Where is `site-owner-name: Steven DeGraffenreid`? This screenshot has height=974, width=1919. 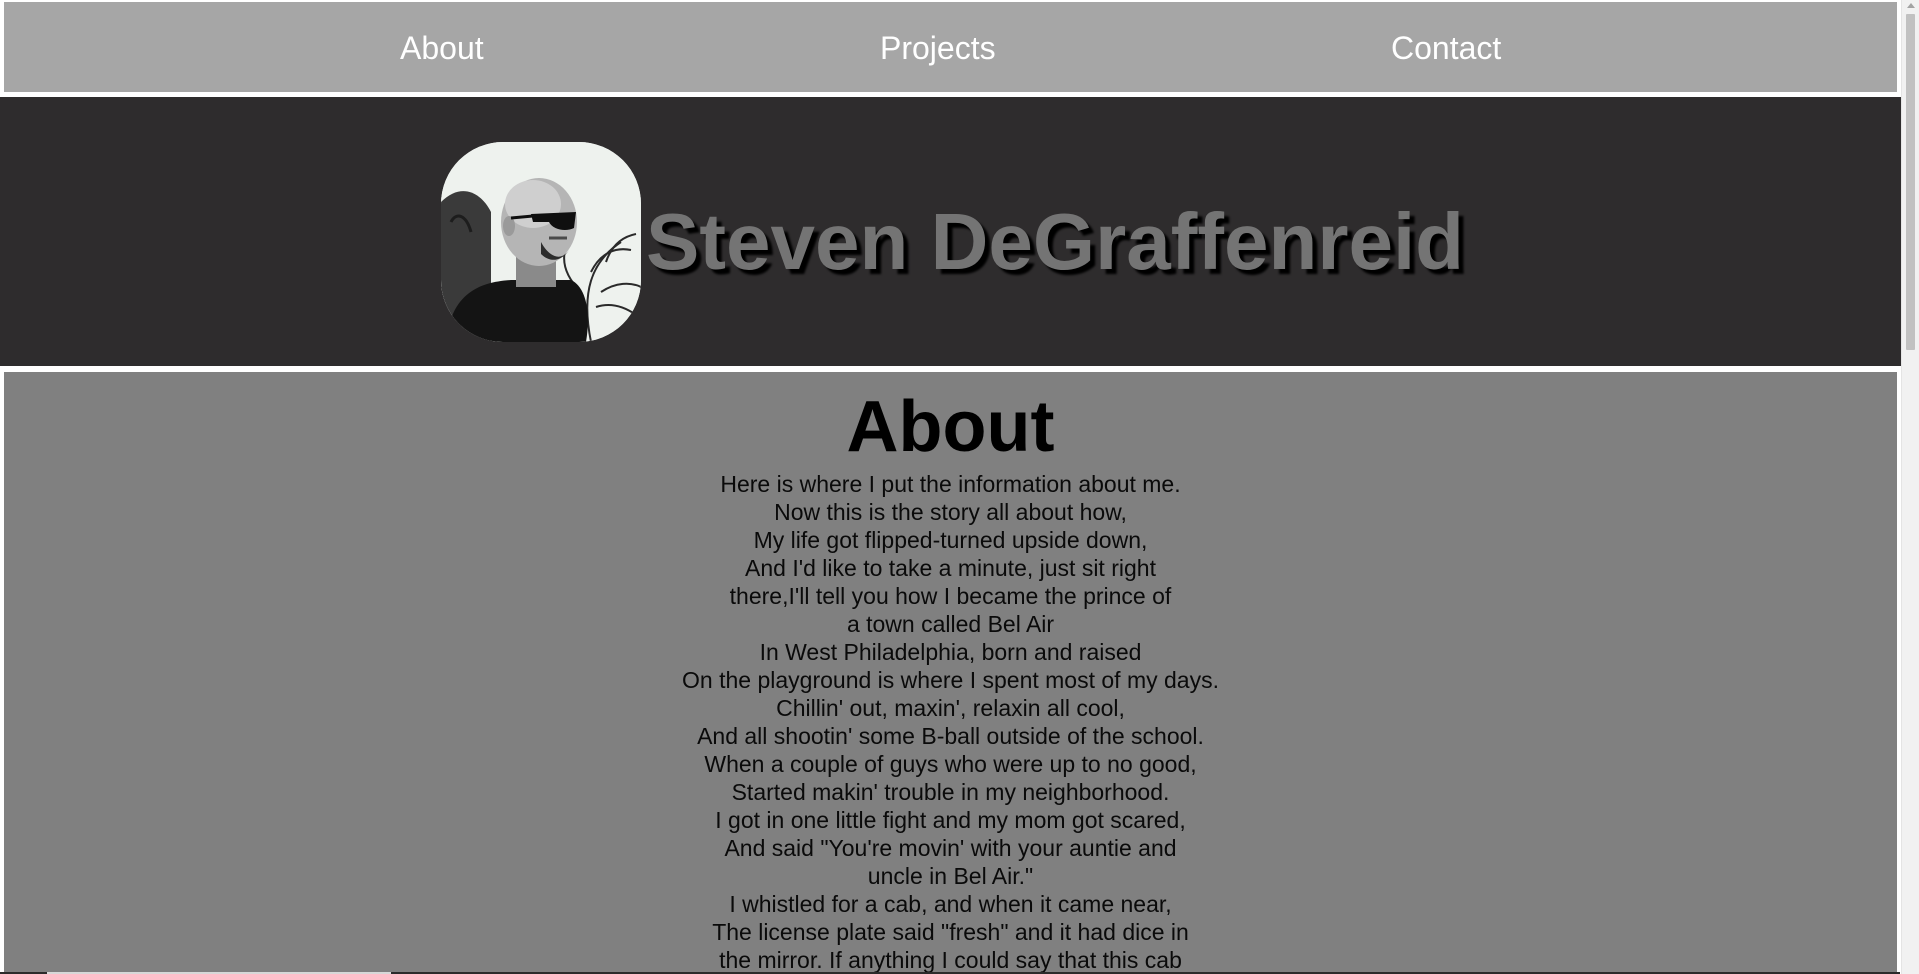 site-owner-name: Steven DeGraffenreid is located at coordinates (1055, 241).